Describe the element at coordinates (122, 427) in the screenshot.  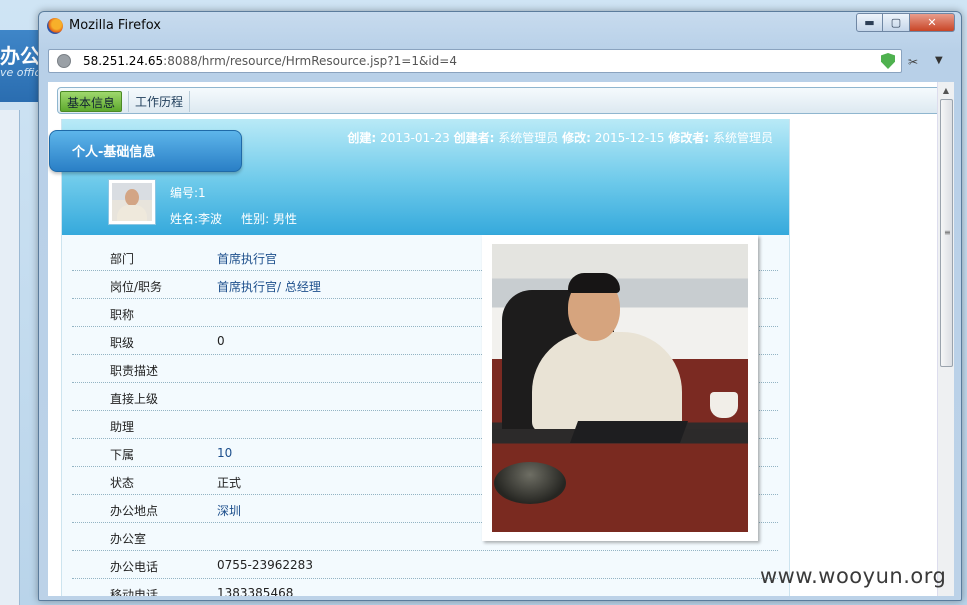
I see `field-label: 助理` at that location.